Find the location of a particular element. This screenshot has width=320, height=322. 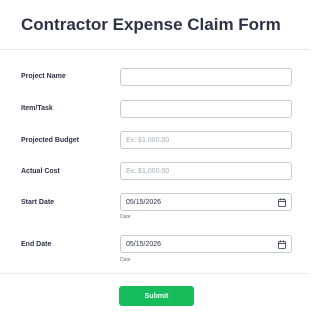

actual-cost-label: Actual Cost is located at coordinates (40, 171).